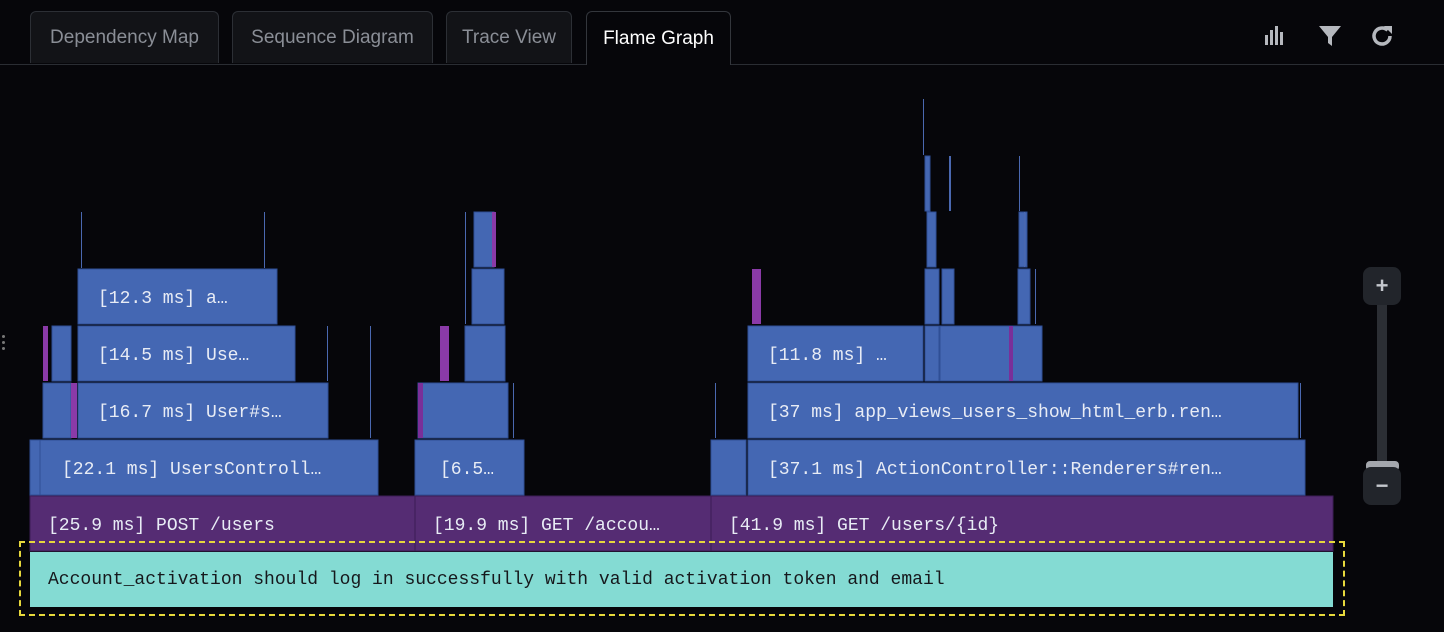  What do you see at coordinates (161, 526) in the screenshot?
I see `frame-label: [25.9 ms] POST /users` at bounding box center [161, 526].